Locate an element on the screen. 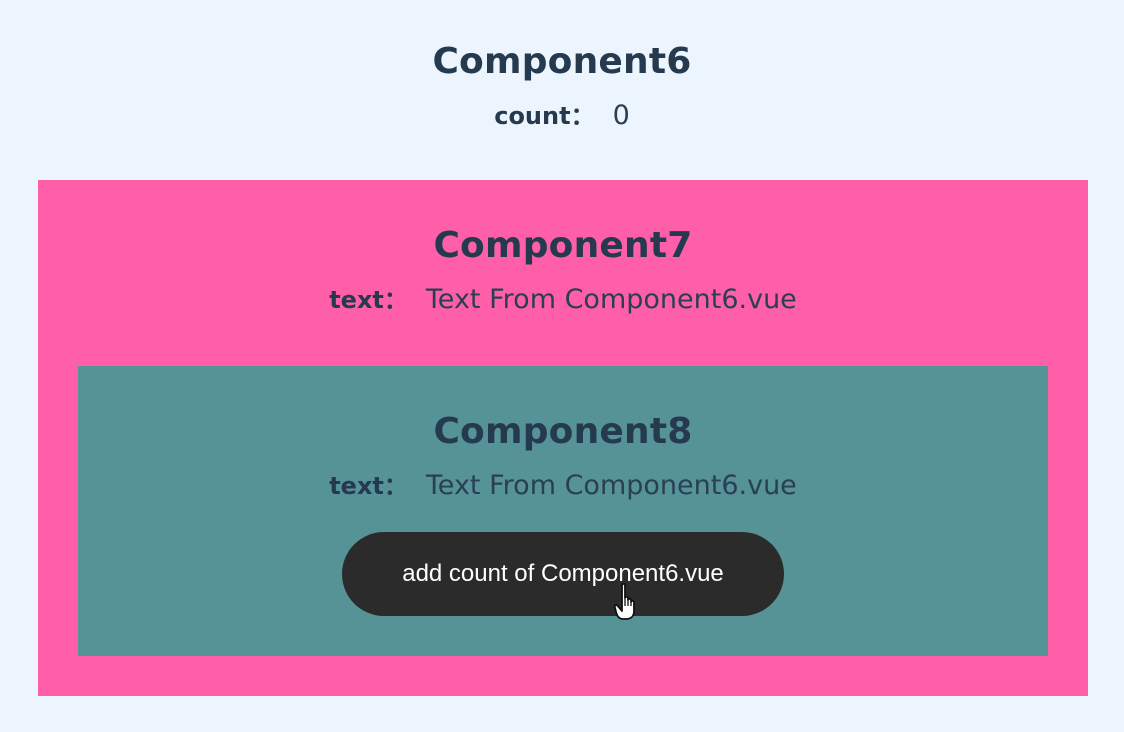  component7-text-label: text： is located at coordinates (368, 300).